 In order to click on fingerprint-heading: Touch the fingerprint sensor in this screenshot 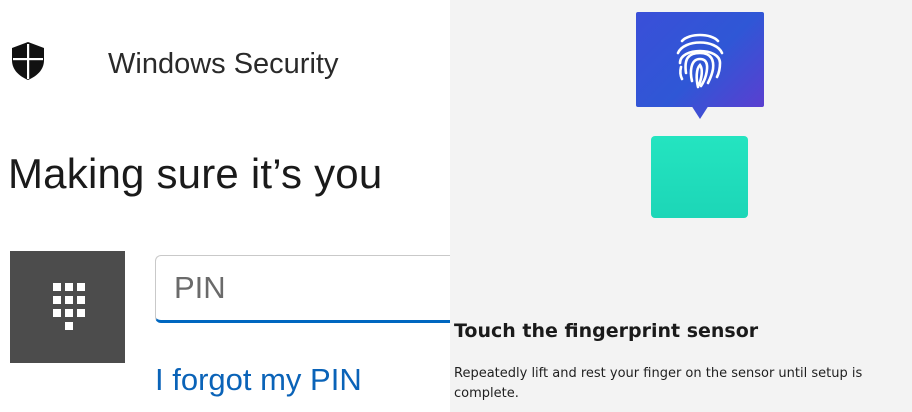, I will do `click(606, 331)`.